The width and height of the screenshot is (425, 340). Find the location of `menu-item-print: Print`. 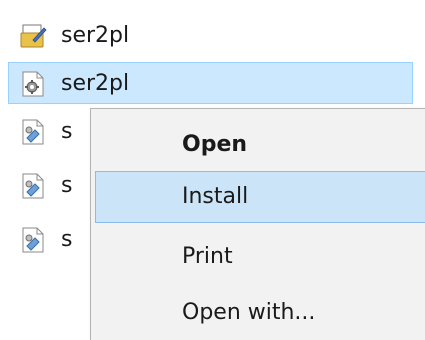

menu-item-print: Print is located at coordinates (260, 257).